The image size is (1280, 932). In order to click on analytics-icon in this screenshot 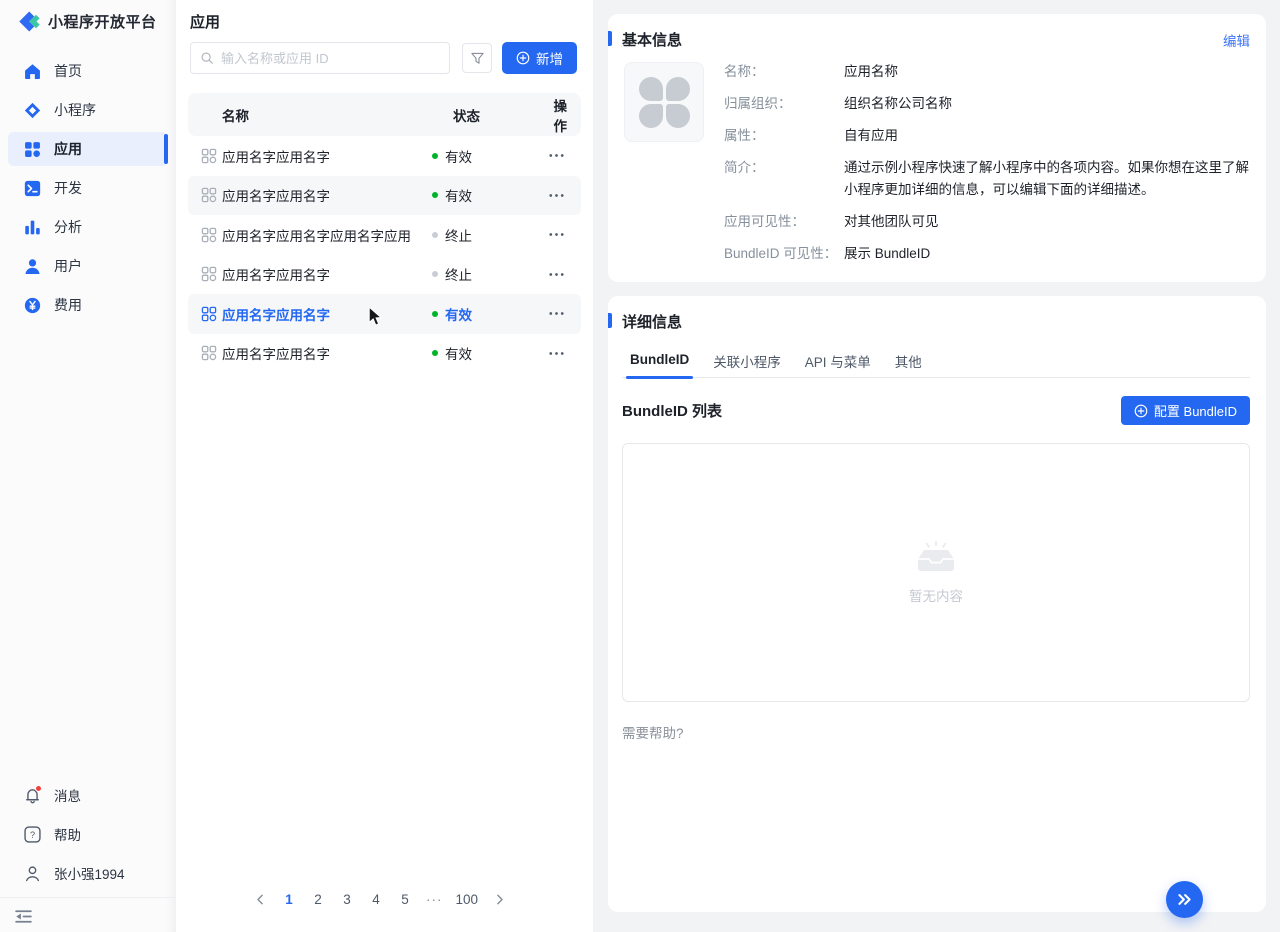, I will do `click(32, 227)`.